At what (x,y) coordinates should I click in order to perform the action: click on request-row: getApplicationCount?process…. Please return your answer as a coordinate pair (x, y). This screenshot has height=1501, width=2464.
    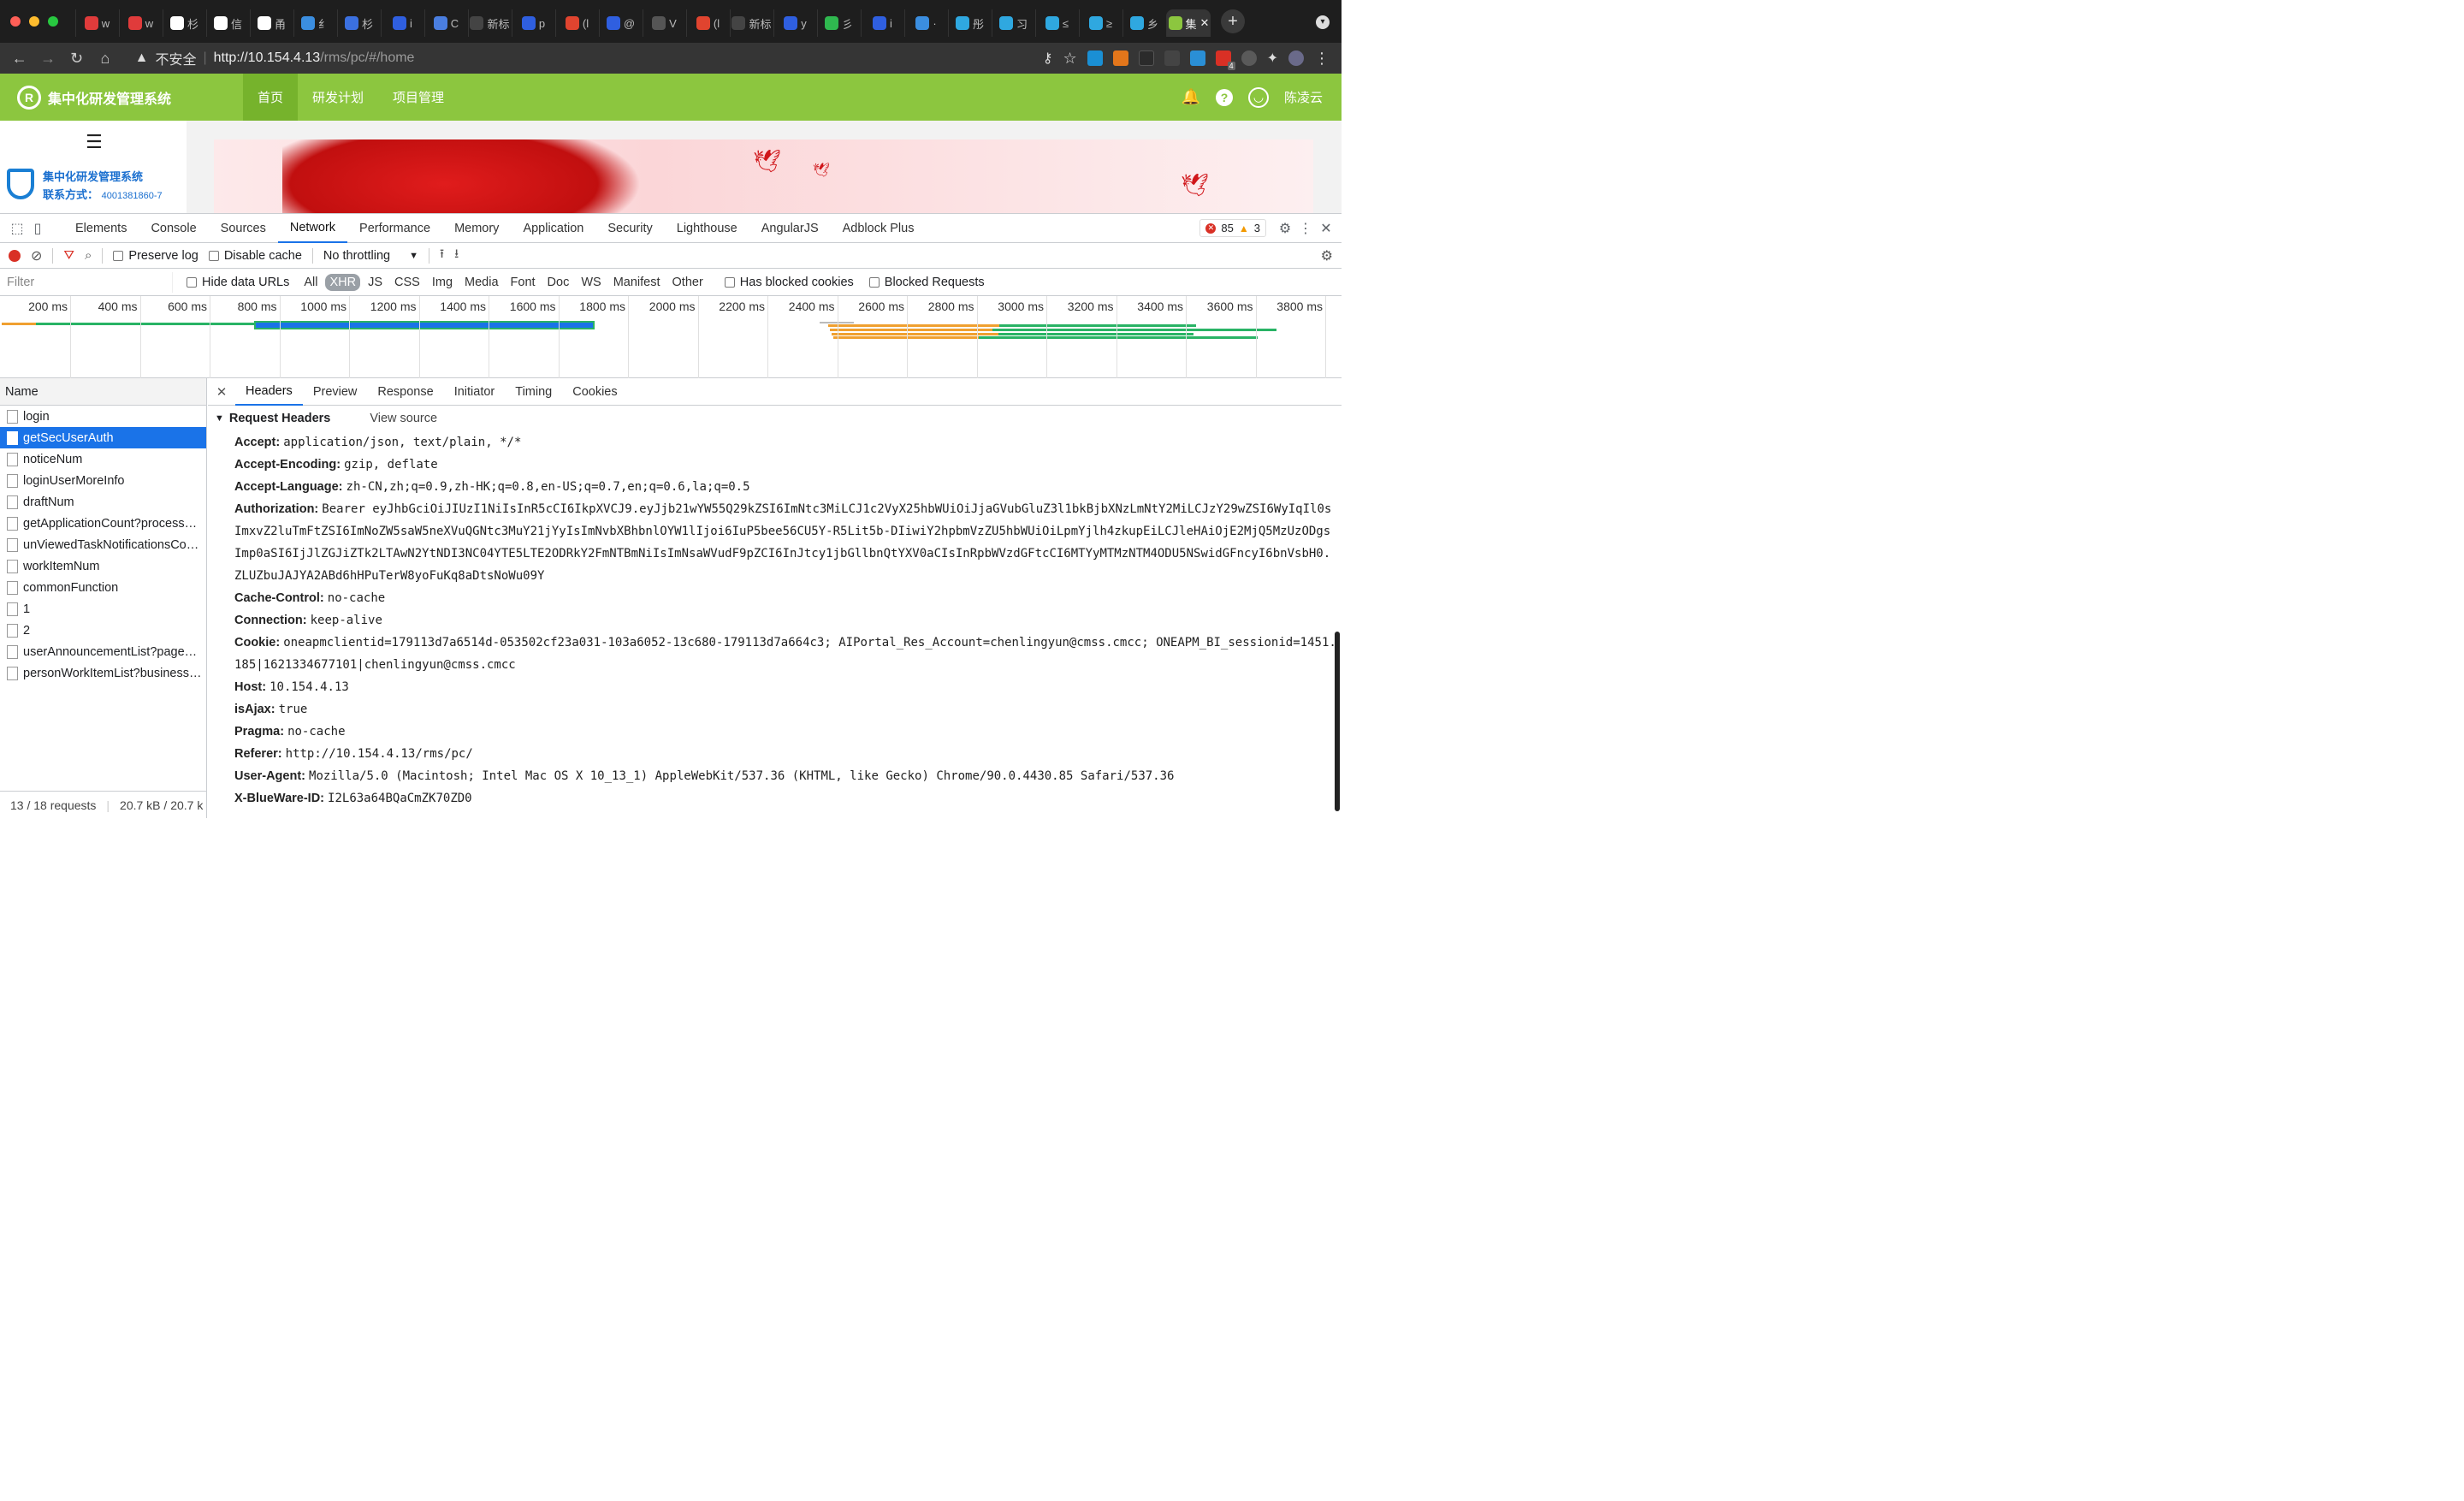
    Looking at the image, I should click on (103, 524).